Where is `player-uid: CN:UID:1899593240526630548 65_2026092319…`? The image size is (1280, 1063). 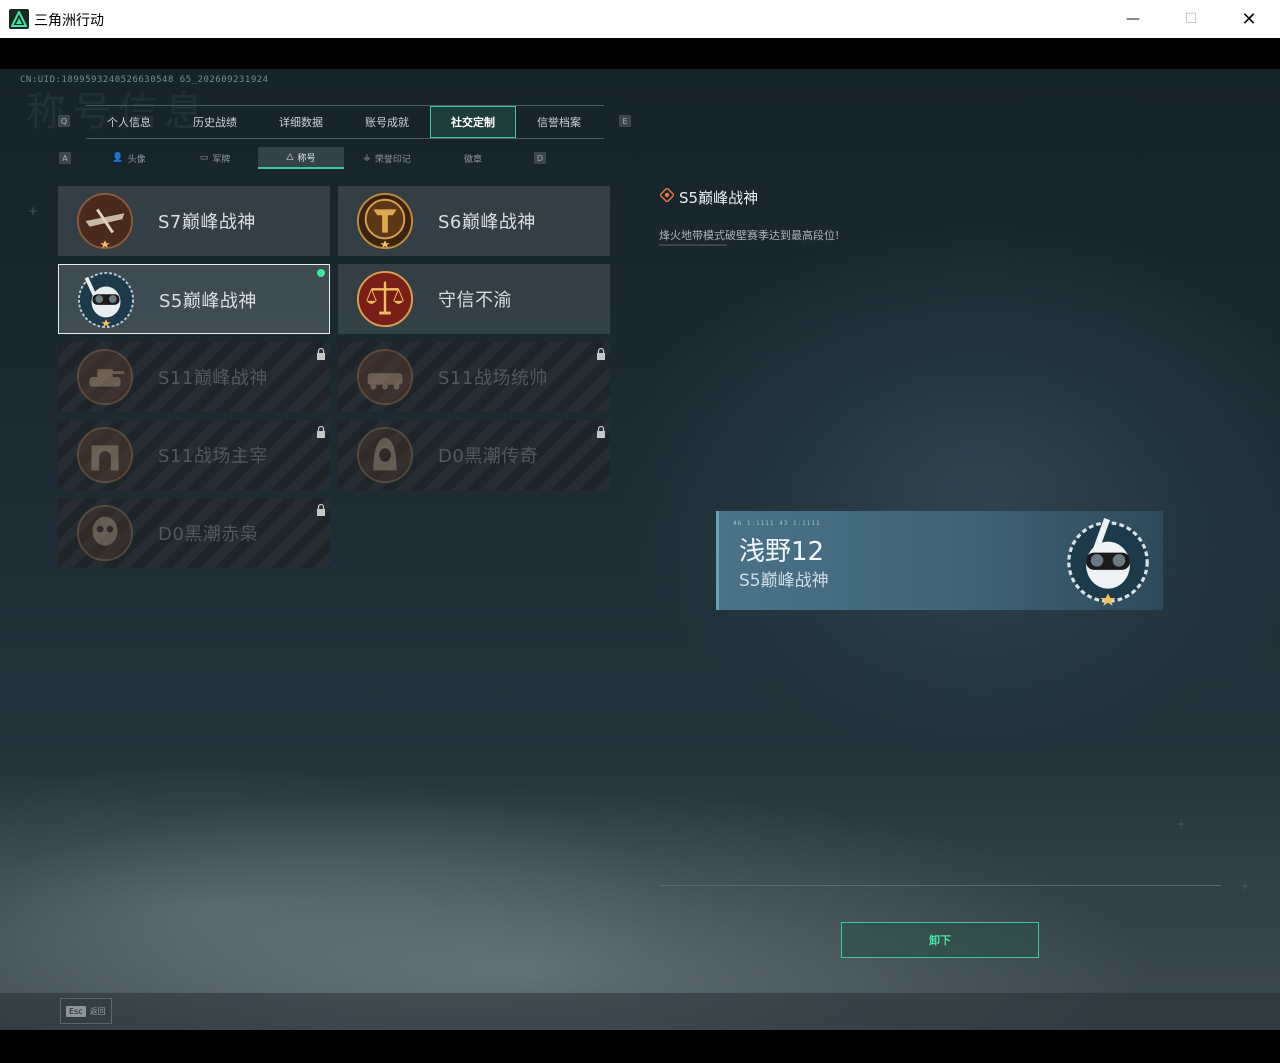 player-uid: CN:UID:1899593240526630548 65_2026092319… is located at coordinates (144, 80).